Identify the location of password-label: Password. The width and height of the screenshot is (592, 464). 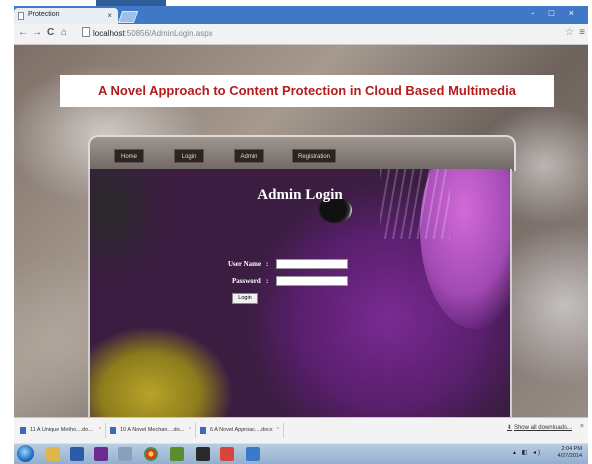
(246, 281).